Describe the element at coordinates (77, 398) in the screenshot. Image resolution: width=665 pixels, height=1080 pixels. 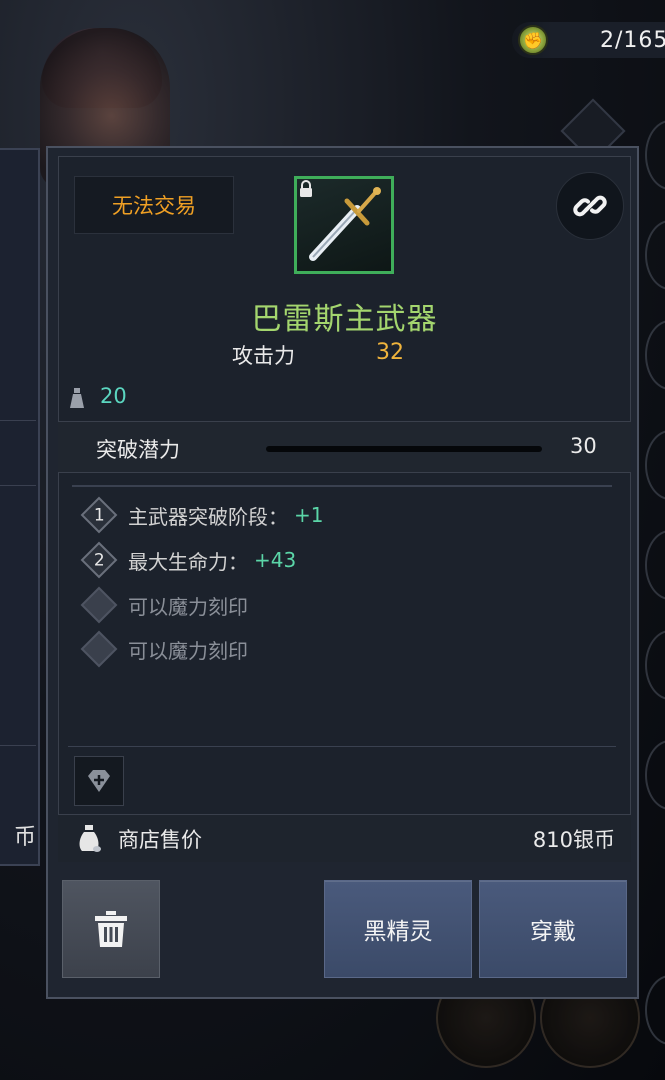
I see `weight-icon` at that location.